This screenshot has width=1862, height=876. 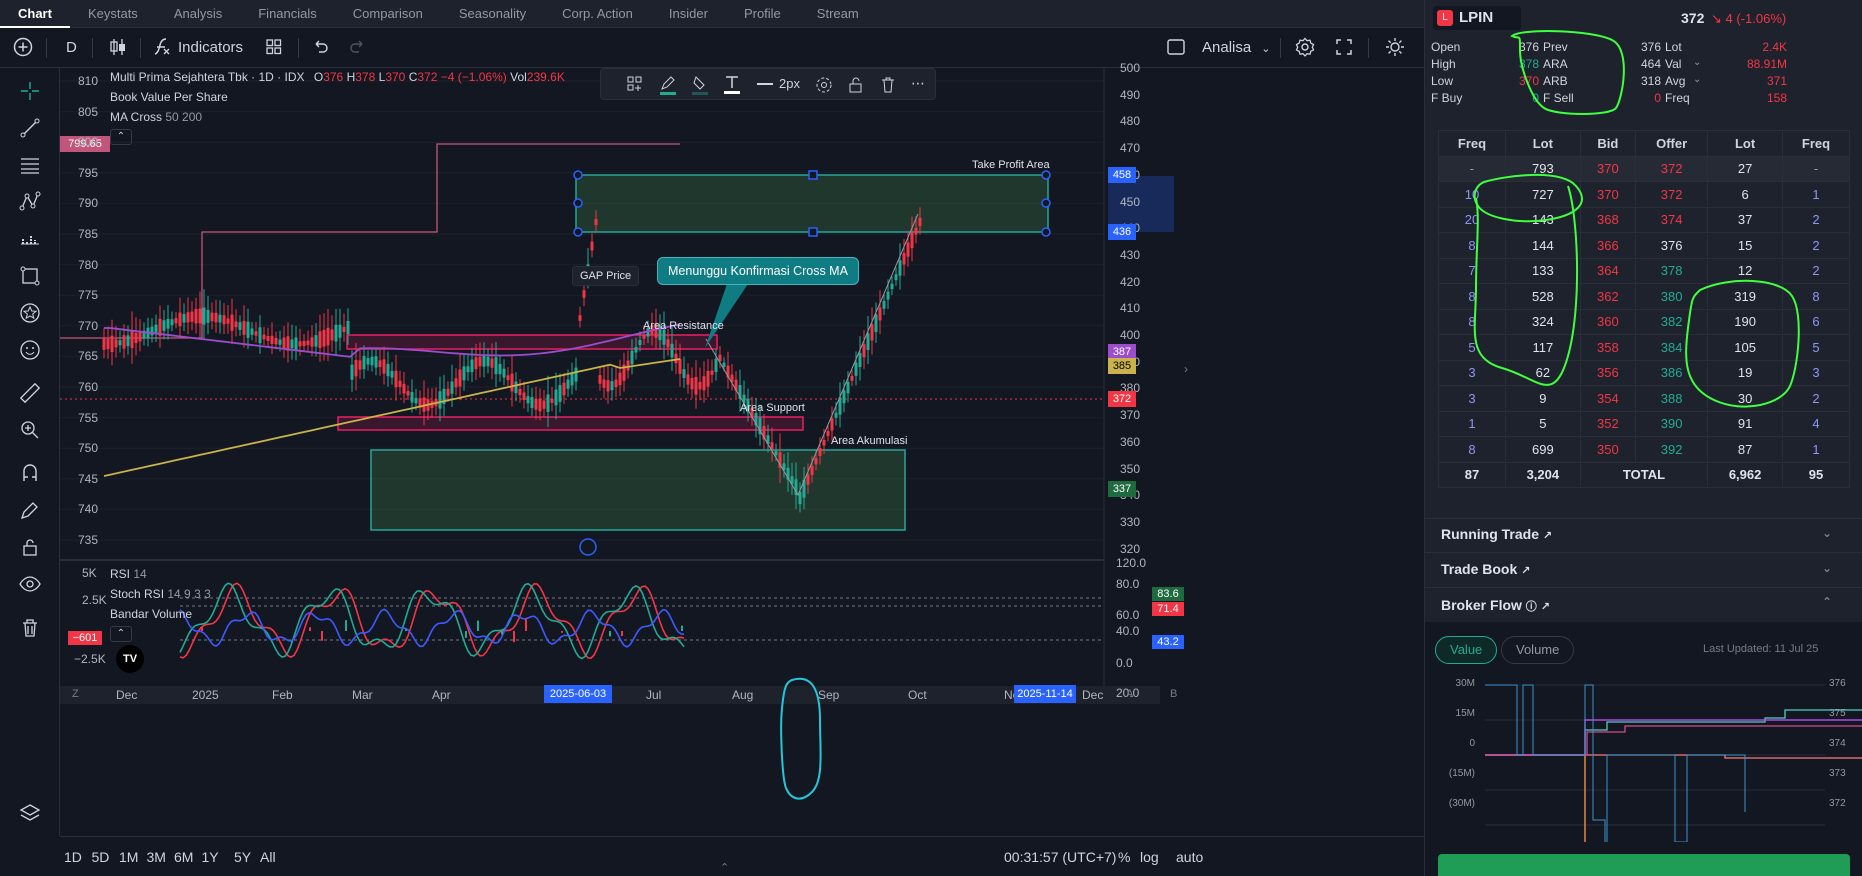 What do you see at coordinates (492, 14) in the screenshot?
I see `tab-seasonality: Seasonality` at bounding box center [492, 14].